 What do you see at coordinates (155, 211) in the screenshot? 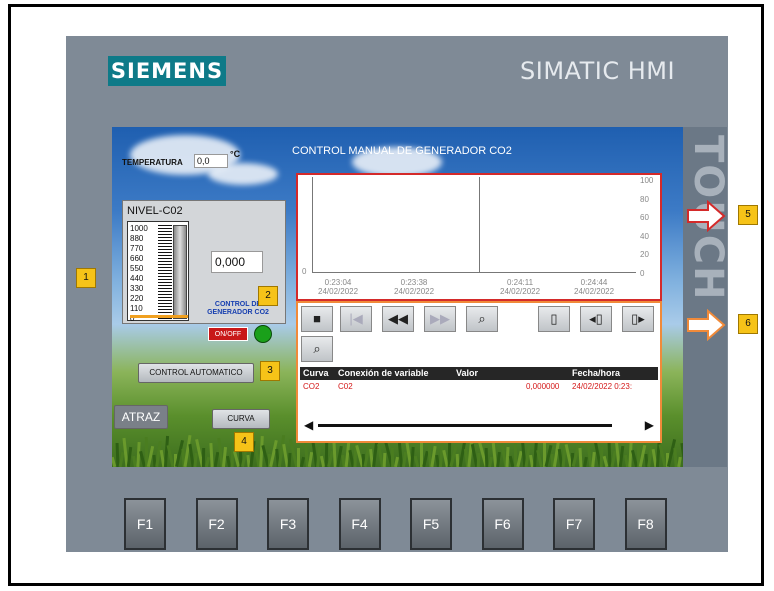
I see `level-title: NIVEL-C02` at bounding box center [155, 211].